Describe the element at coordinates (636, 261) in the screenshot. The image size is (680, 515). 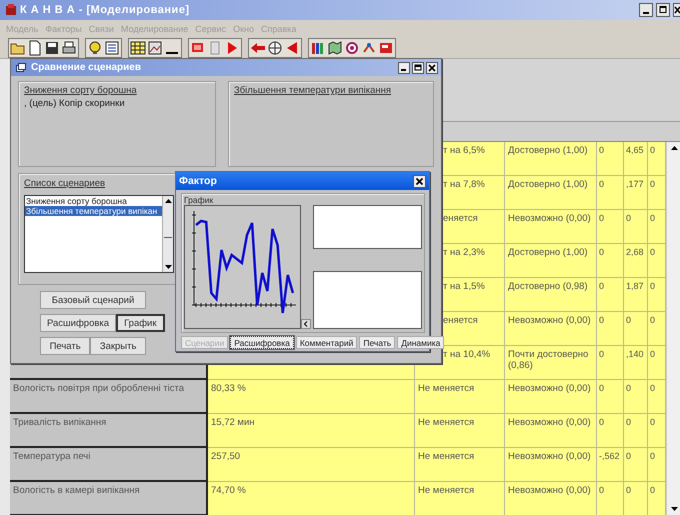
I see `table-cell: 2,68` at that location.